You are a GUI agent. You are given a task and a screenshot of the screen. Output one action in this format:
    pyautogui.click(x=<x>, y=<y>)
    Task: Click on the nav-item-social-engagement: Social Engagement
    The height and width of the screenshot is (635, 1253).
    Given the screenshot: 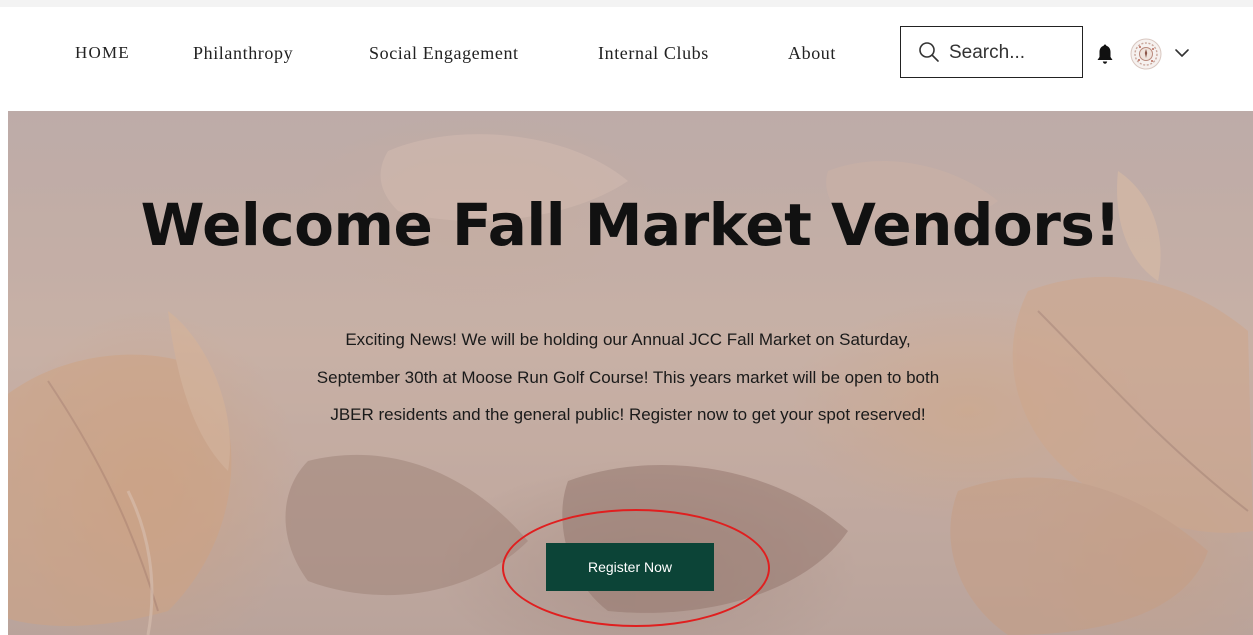 What is the action you would take?
    pyautogui.click(x=444, y=53)
    